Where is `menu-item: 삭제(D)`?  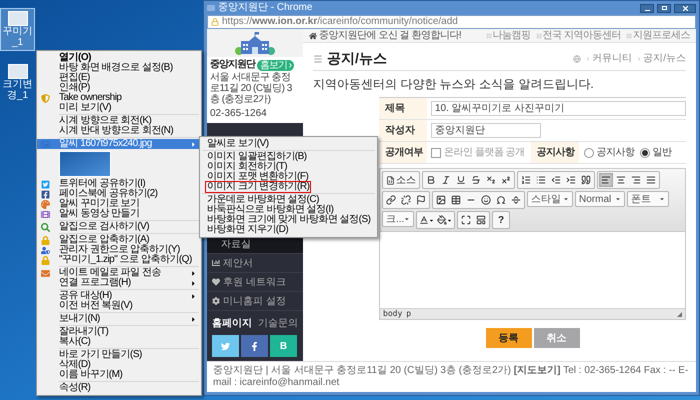 menu-item: 삭제(D) is located at coordinates (119, 365).